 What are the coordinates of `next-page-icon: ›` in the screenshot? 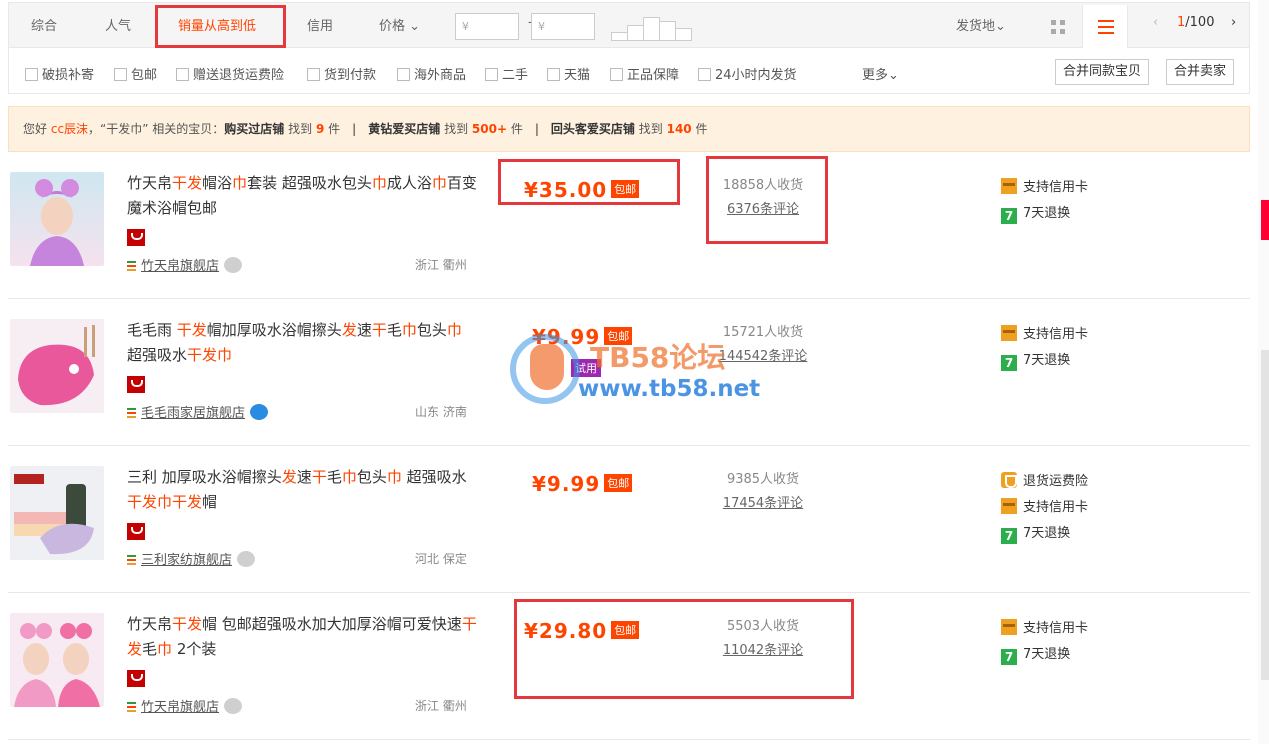 It's located at (1233, 22).